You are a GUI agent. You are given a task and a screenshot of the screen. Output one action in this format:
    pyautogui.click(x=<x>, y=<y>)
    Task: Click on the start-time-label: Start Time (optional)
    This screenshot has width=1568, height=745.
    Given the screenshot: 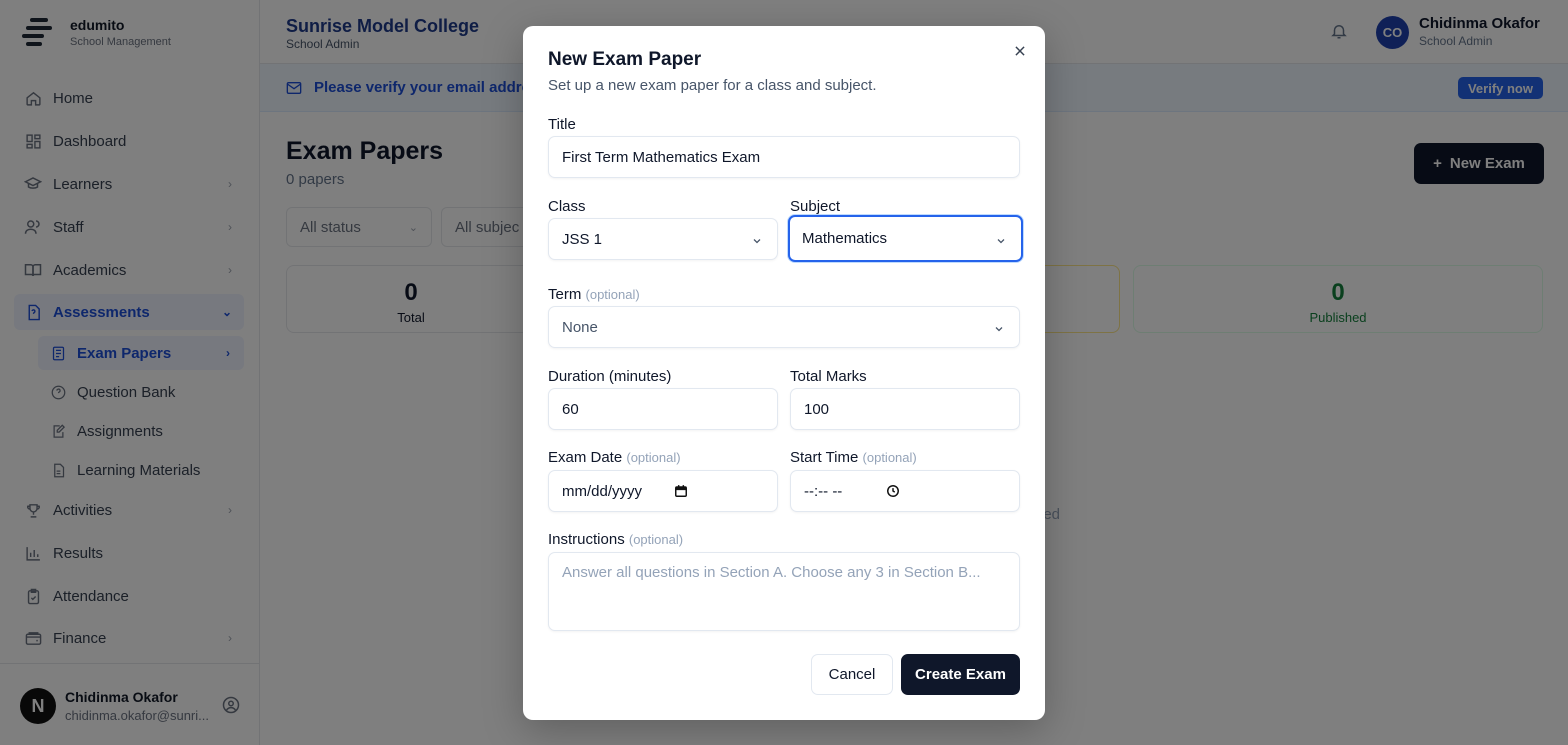 What is the action you would take?
    pyautogui.click(x=853, y=457)
    